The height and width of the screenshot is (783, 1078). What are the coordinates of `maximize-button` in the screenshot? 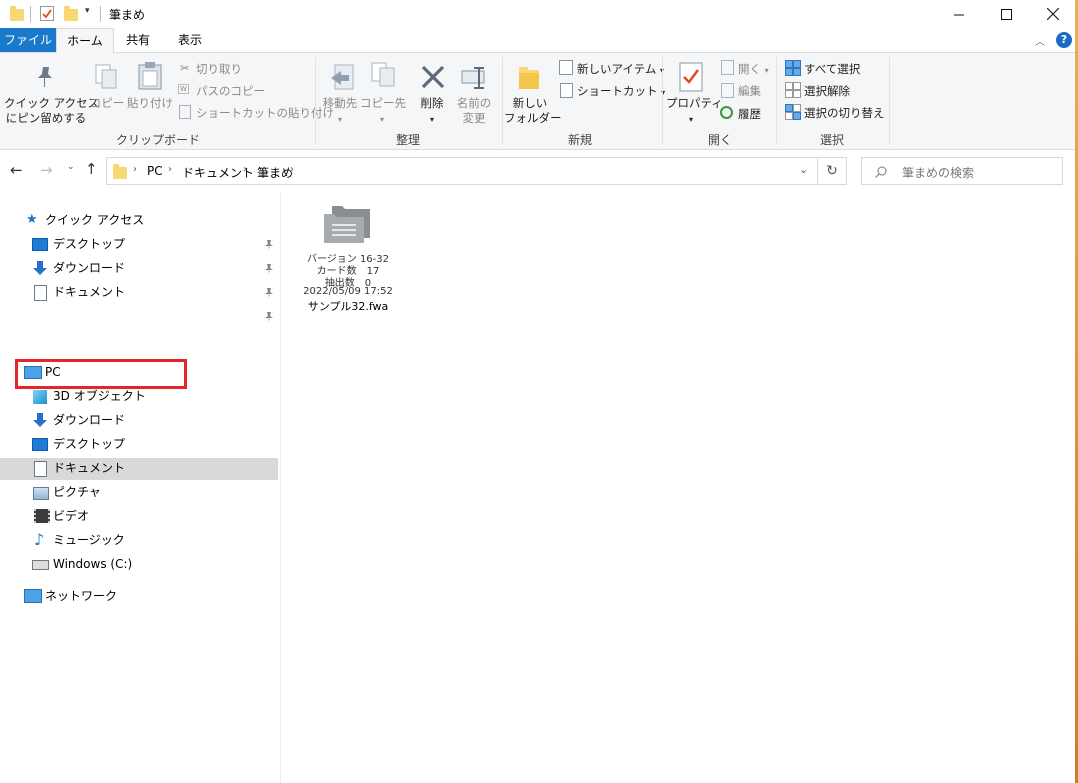 It's located at (1006, 14).